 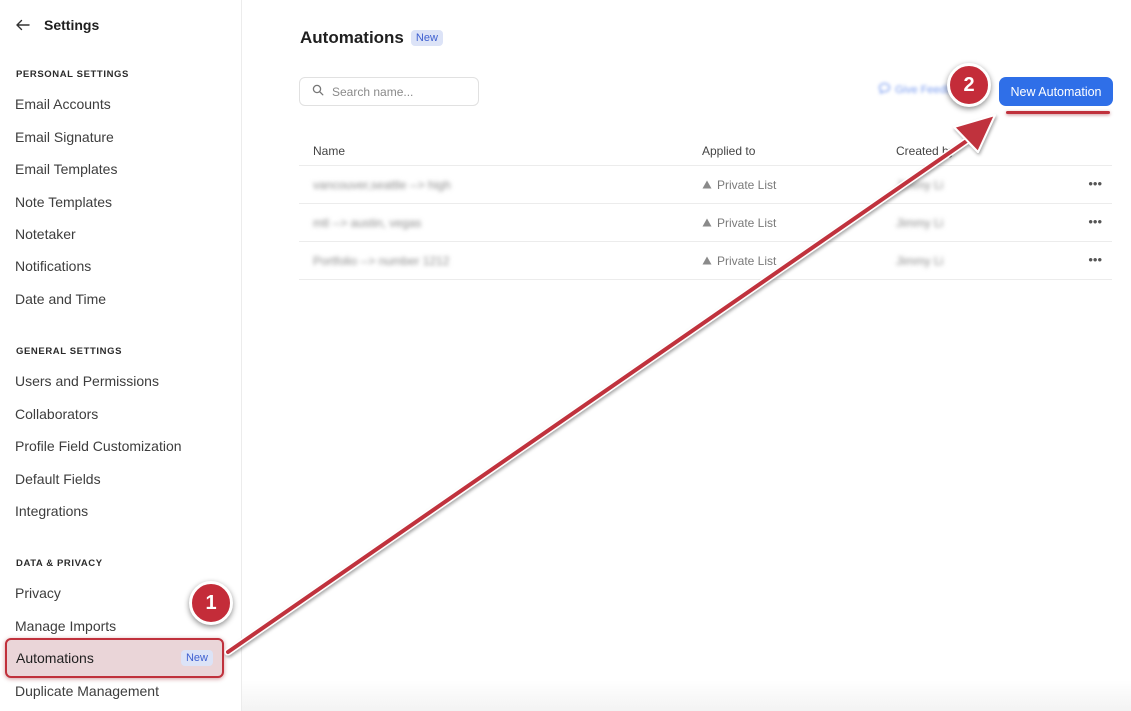 I want to click on page-header: Automations New, so click(x=371, y=38).